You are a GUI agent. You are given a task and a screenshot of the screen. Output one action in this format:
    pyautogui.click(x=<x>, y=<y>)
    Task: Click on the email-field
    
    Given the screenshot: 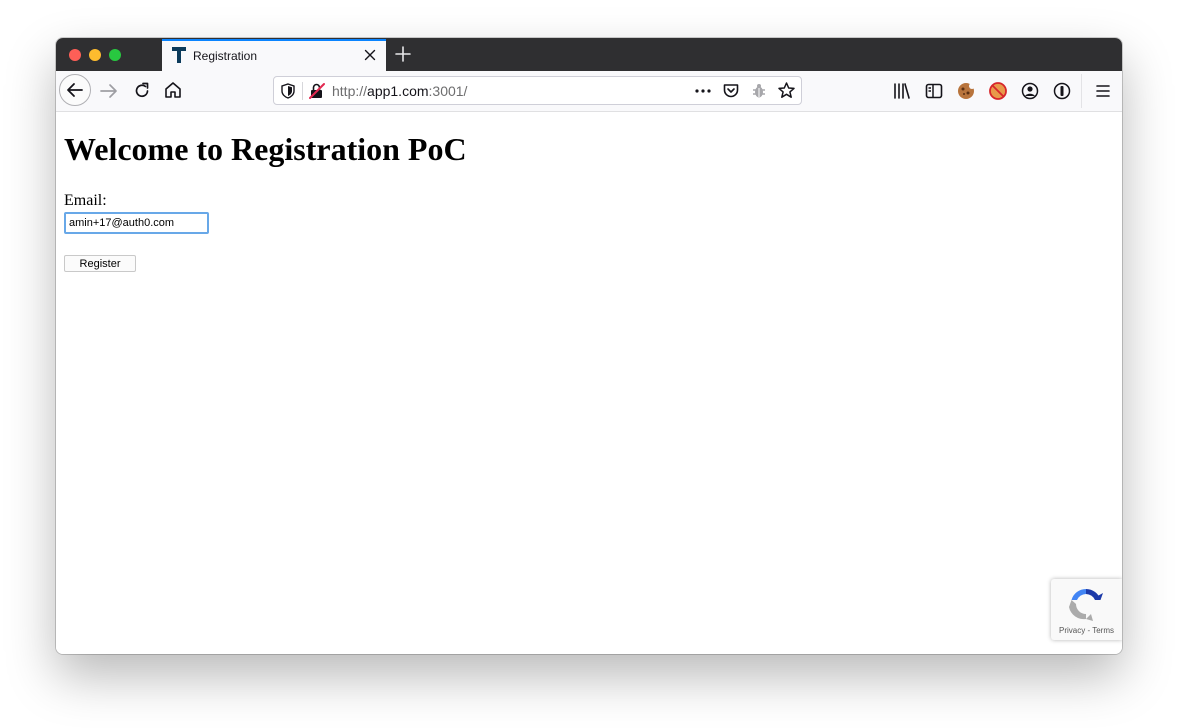 What is the action you would take?
    pyautogui.click(x=136, y=223)
    